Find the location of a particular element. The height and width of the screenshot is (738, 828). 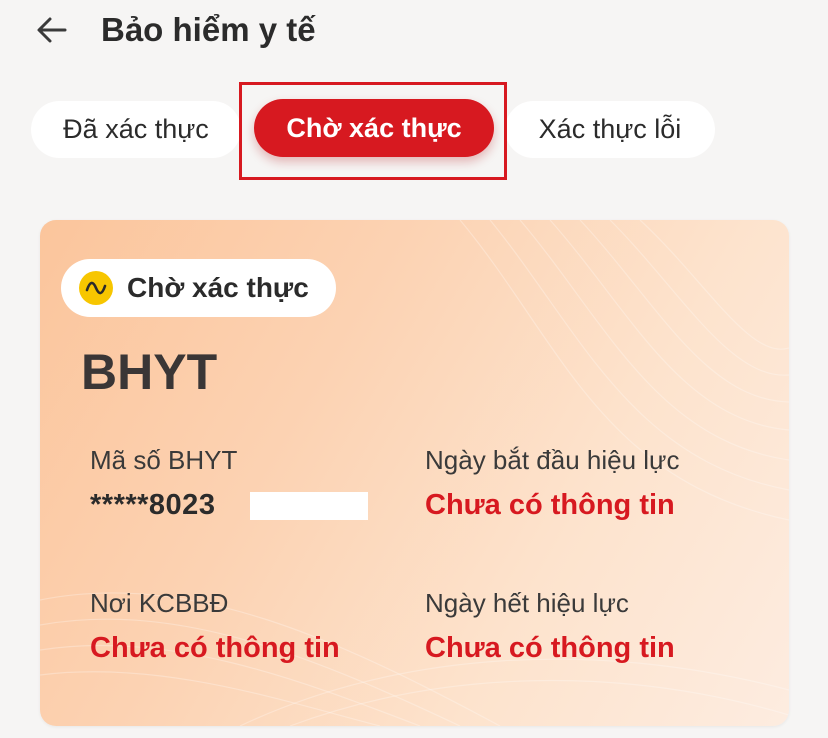

end-date-value: Chưa có thông tin is located at coordinates (550, 648).